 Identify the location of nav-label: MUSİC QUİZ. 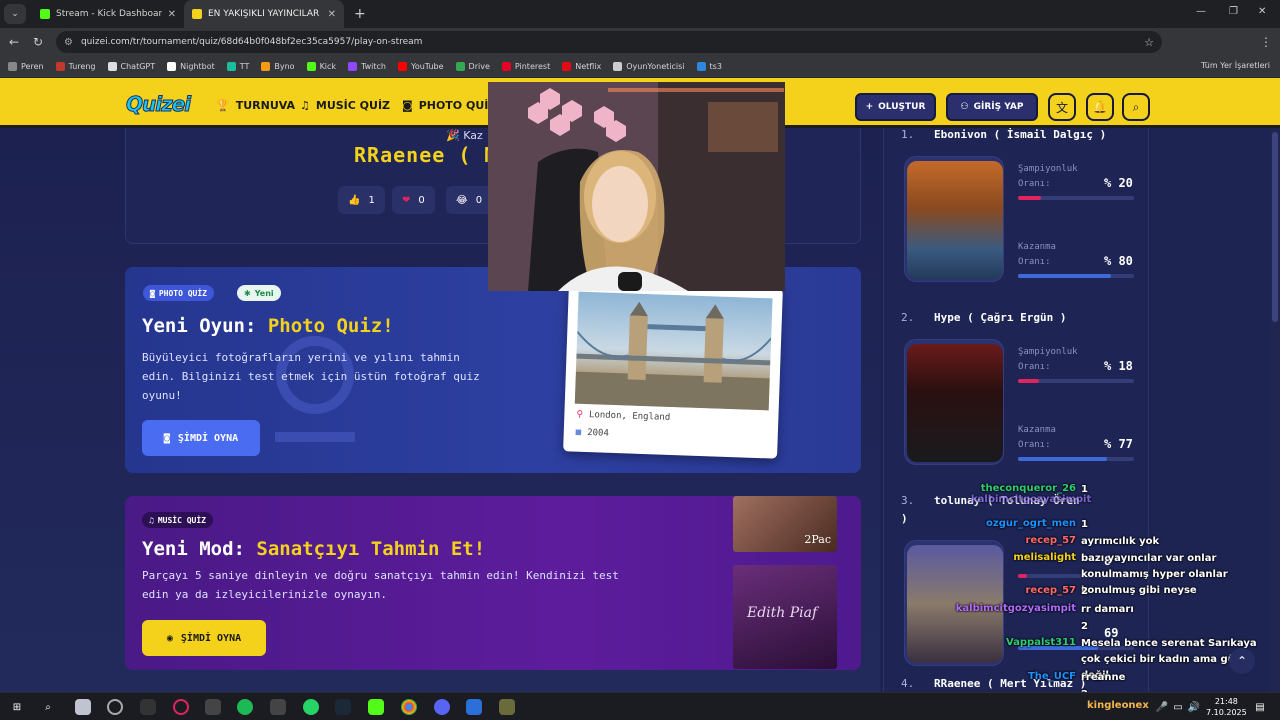
(353, 105).